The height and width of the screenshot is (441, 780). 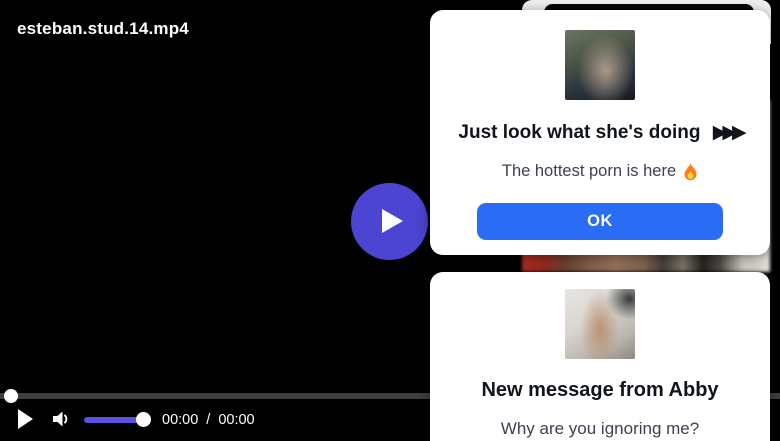 I want to click on message-text: Why are you ignoring me?, so click(x=600, y=429).